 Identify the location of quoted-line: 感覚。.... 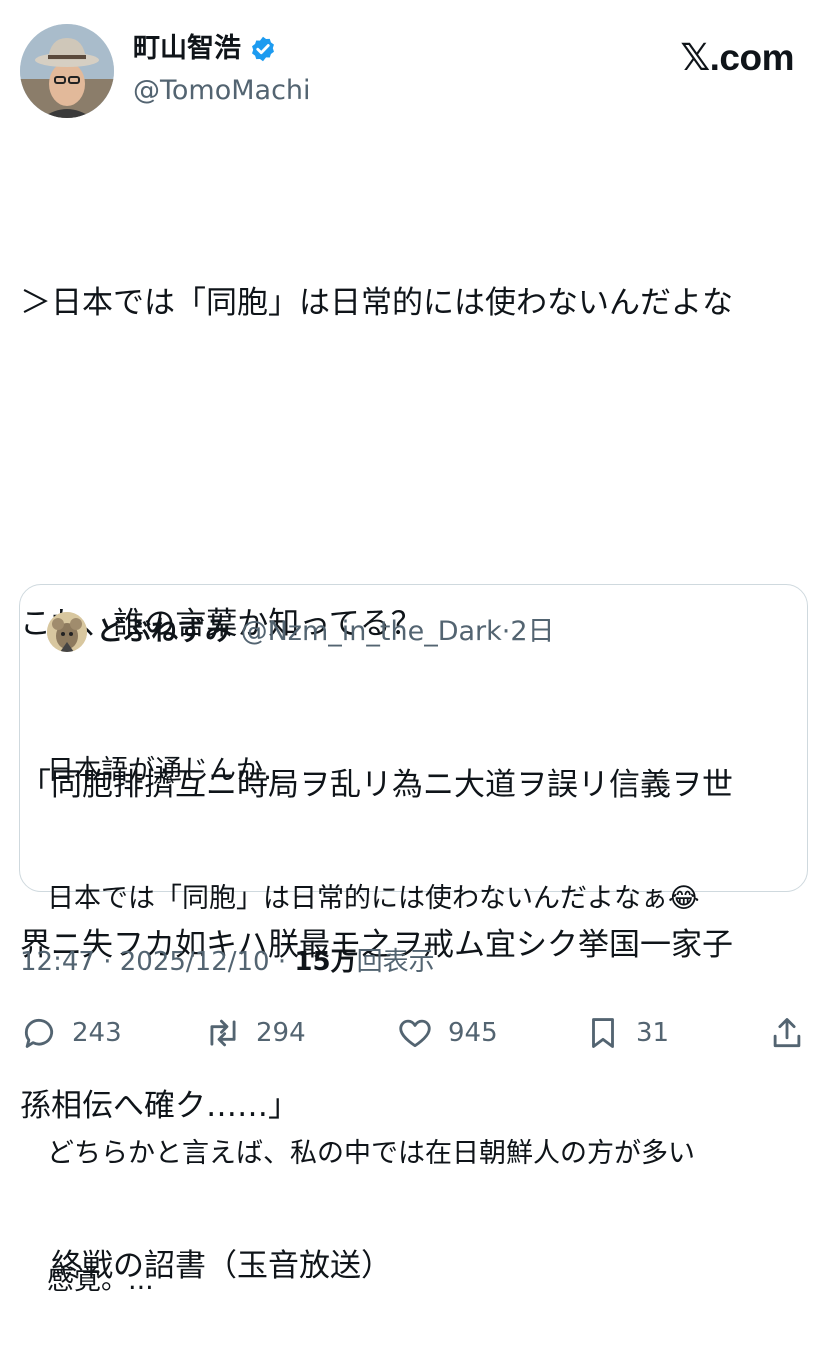
(100, 1280).